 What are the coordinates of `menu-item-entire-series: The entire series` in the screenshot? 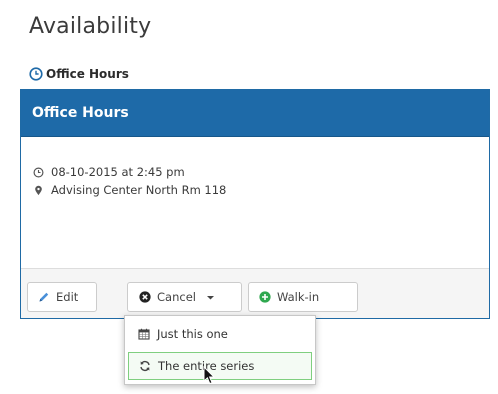 It's located at (220, 366).